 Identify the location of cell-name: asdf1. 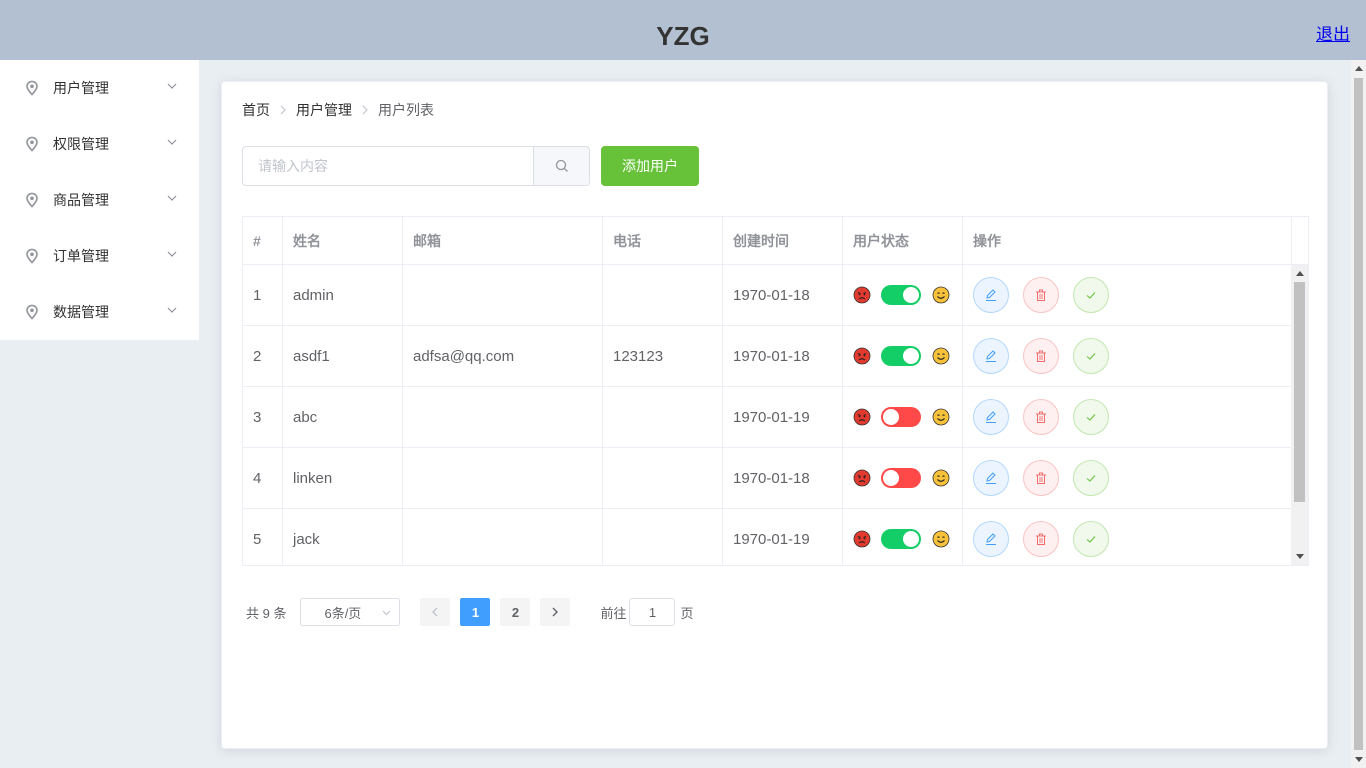
(343, 356).